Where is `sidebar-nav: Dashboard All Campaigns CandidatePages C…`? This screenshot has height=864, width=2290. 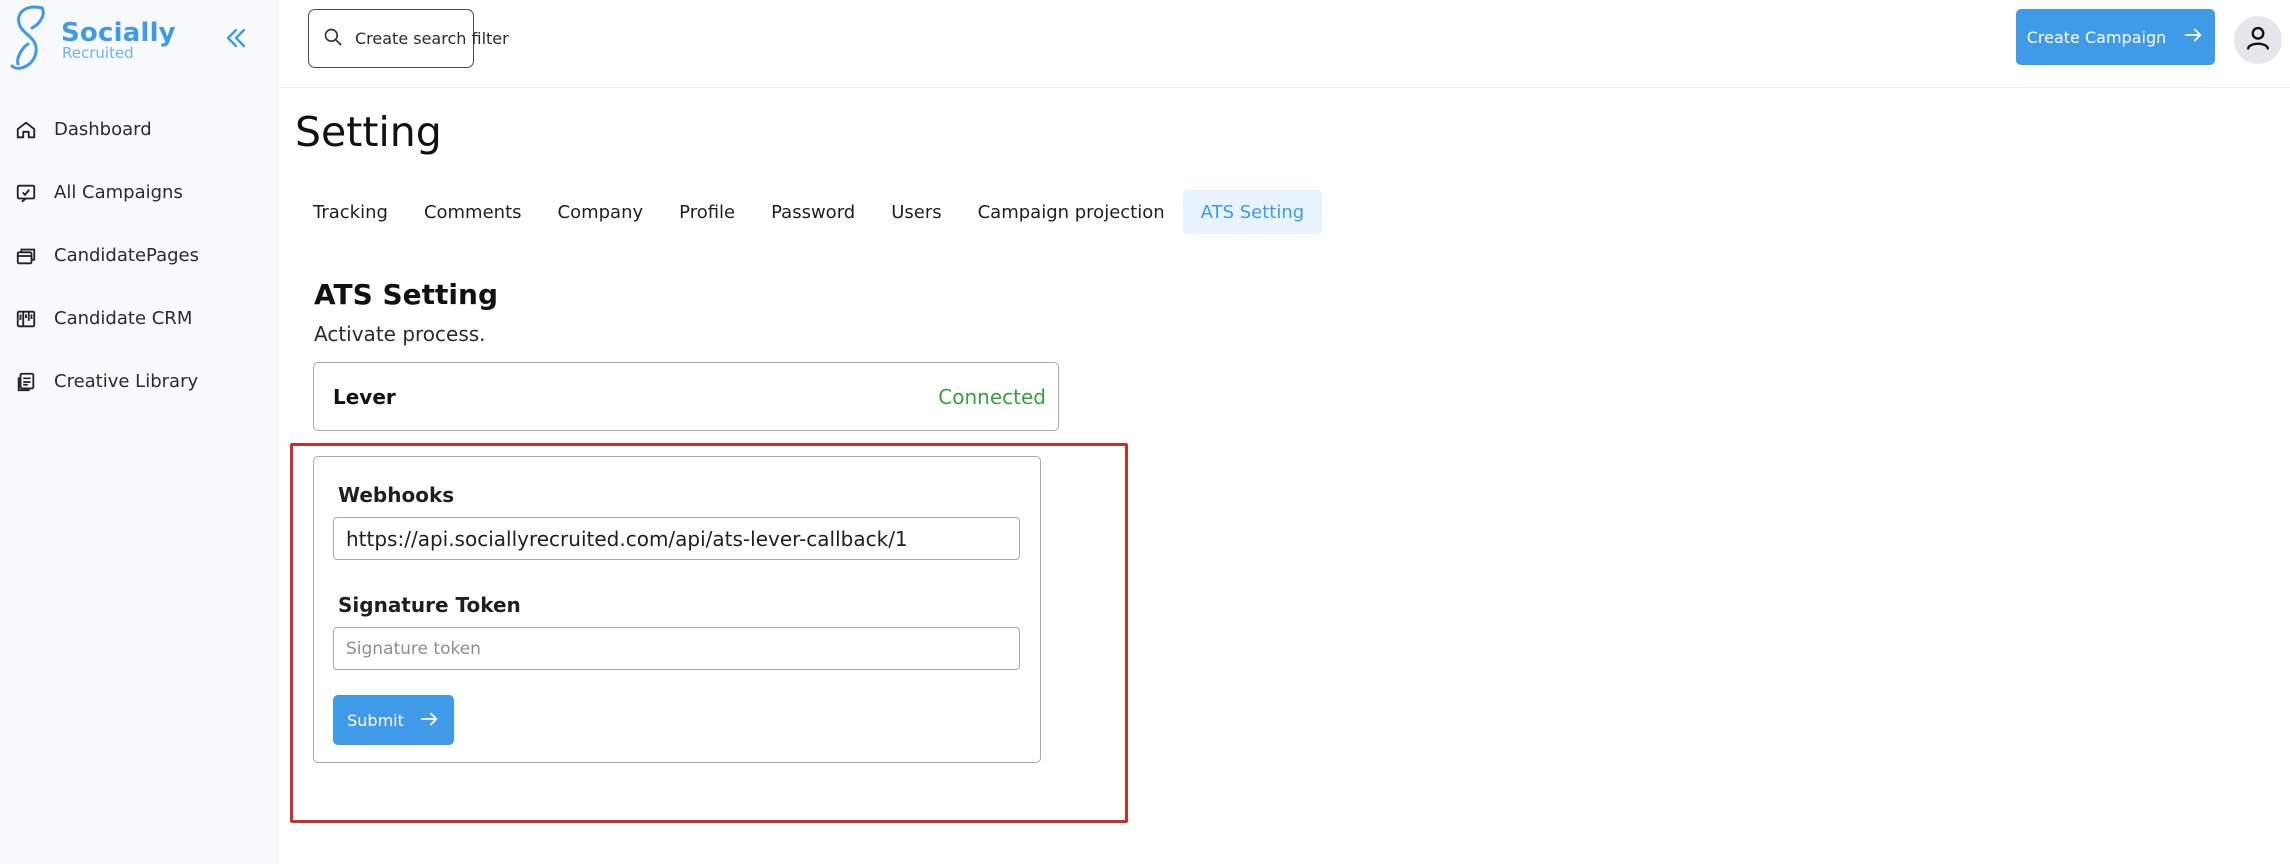
sidebar-nav: Dashboard All Campaigns CandidatePages C… is located at coordinates (139, 255).